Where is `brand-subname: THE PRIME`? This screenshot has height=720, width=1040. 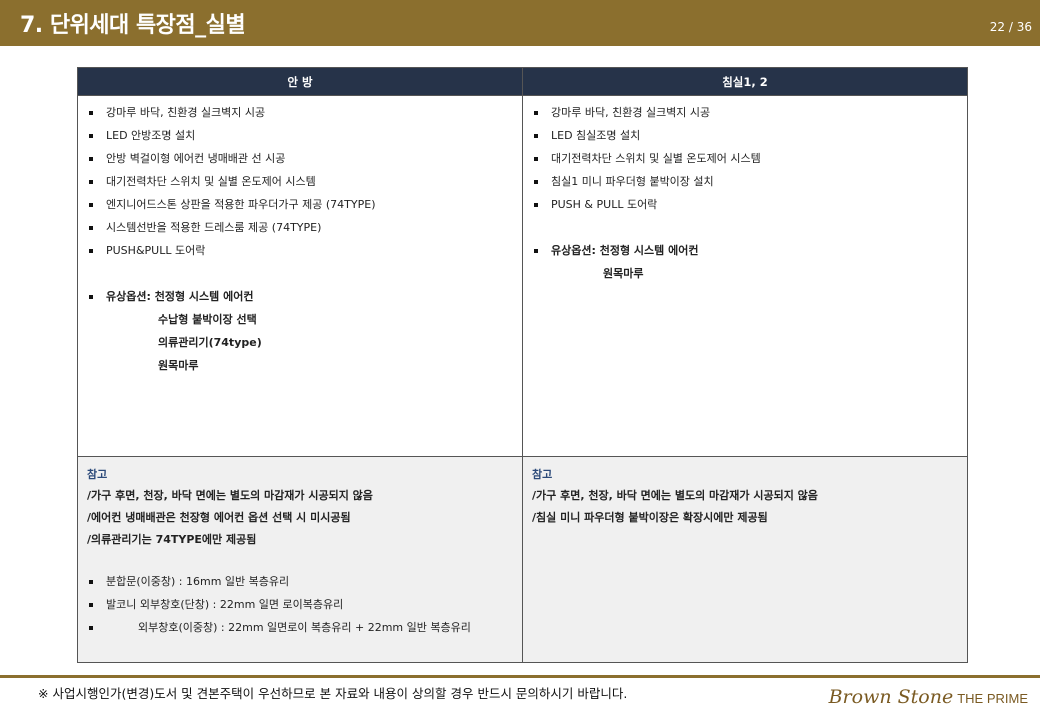
brand-subname: THE PRIME is located at coordinates (992, 698).